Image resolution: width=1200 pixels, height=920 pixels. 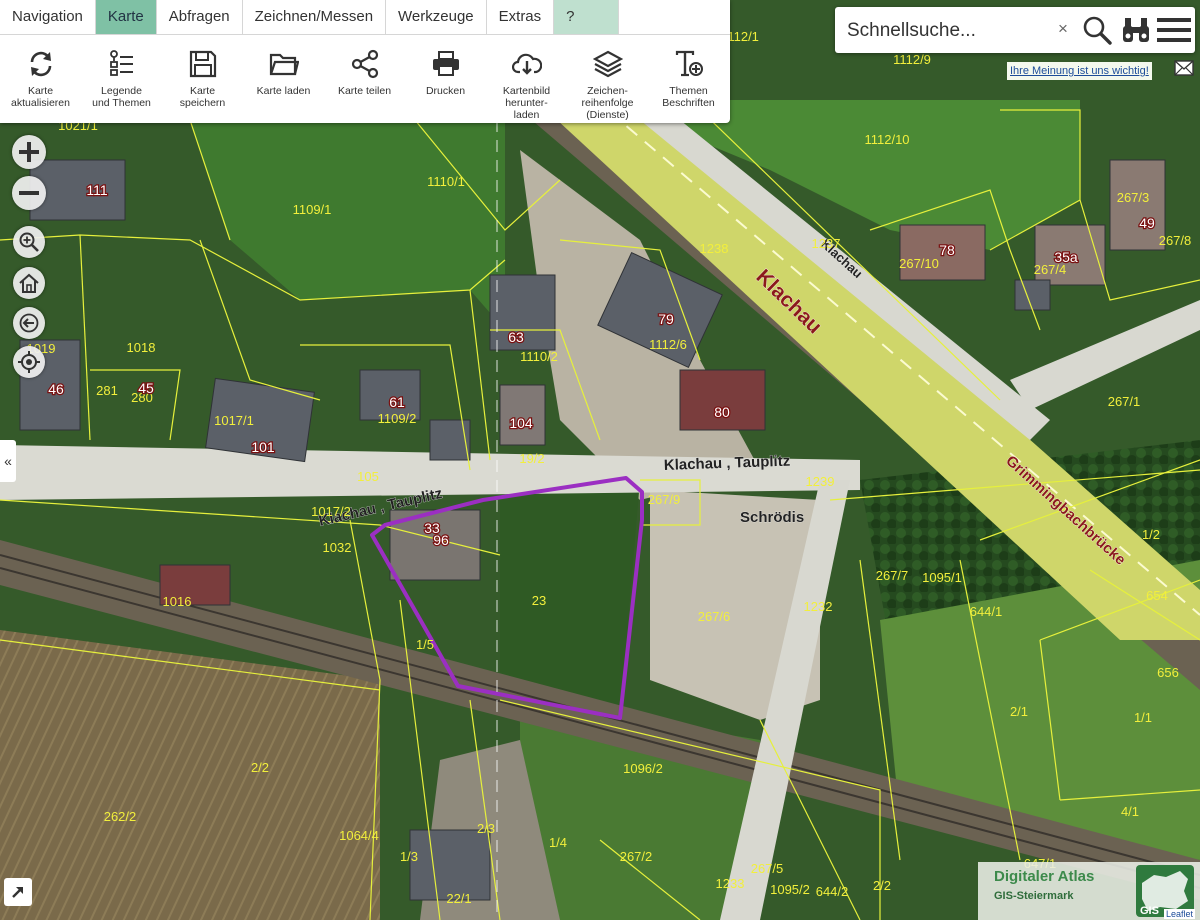 I want to click on refresh-map-button: Karte aktualisieren, so click(x=40, y=85).